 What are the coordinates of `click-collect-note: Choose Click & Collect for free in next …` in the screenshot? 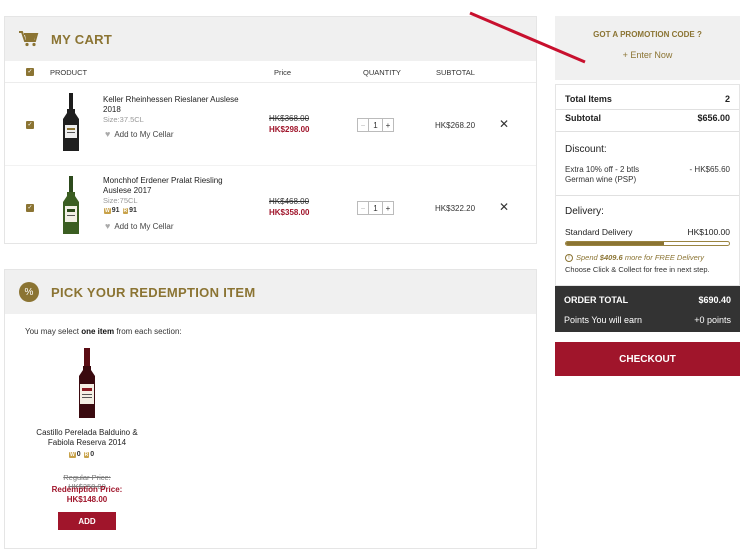 It's located at (637, 269).